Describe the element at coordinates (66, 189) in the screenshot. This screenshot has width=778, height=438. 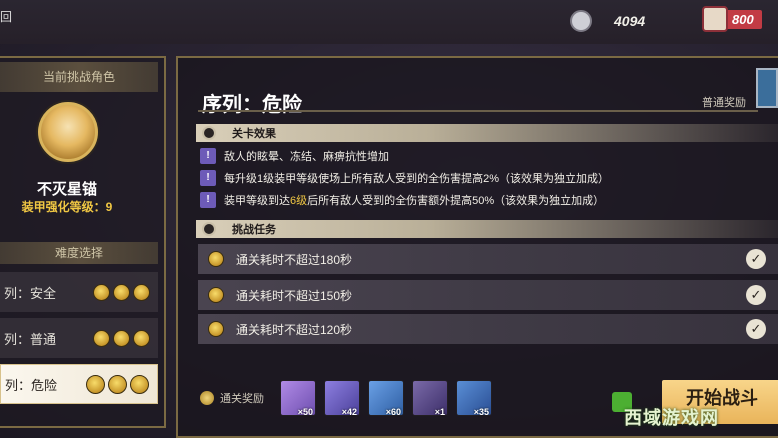
I see `character-name: 不灭星锚` at that location.